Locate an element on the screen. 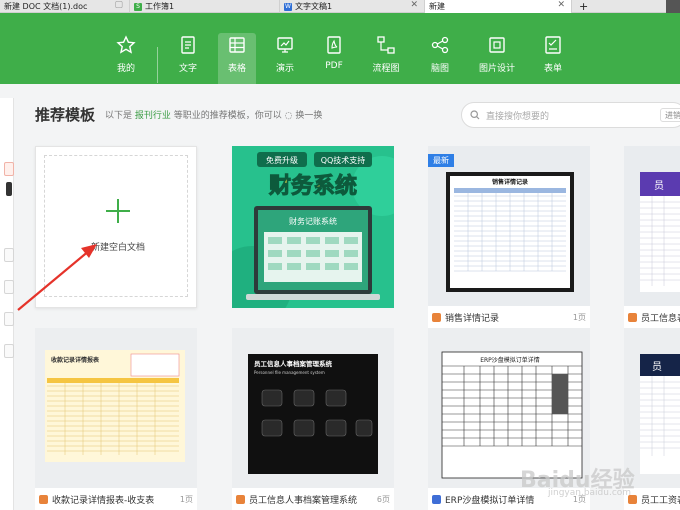  ribbon: 我的 文字 表格 演示 PDF 流程图 脑图 图片设计 表单 is located at coordinates (340, 50).